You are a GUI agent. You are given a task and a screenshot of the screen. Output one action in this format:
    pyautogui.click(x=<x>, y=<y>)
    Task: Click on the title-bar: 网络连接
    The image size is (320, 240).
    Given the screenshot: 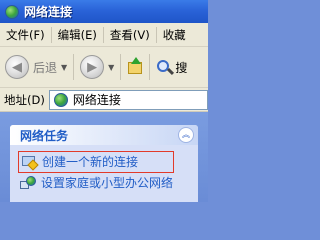 What is the action you would take?
    pyautogui.click(x=104, y=11)
    